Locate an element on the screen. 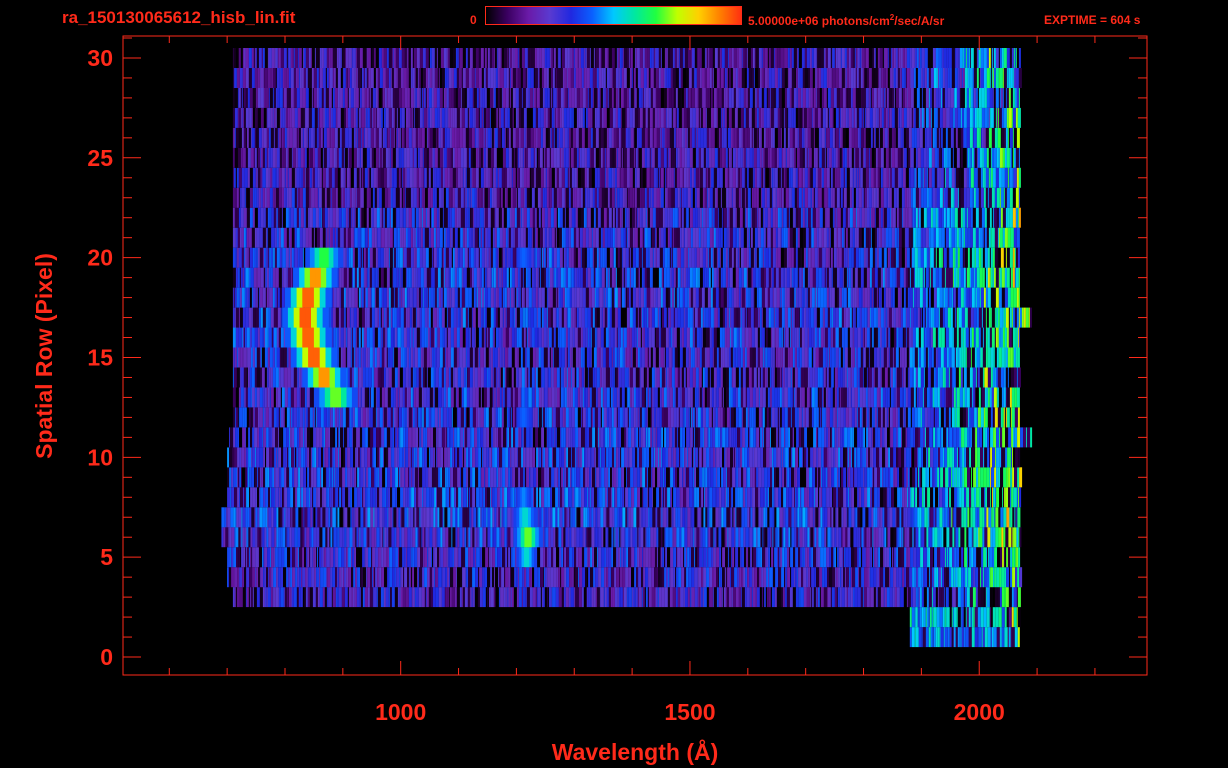 Image resolution: width=1228 pixels, height=768 pixels. colorbar-max-value: 5.00000e+06 is located at coordinates (783, 21).